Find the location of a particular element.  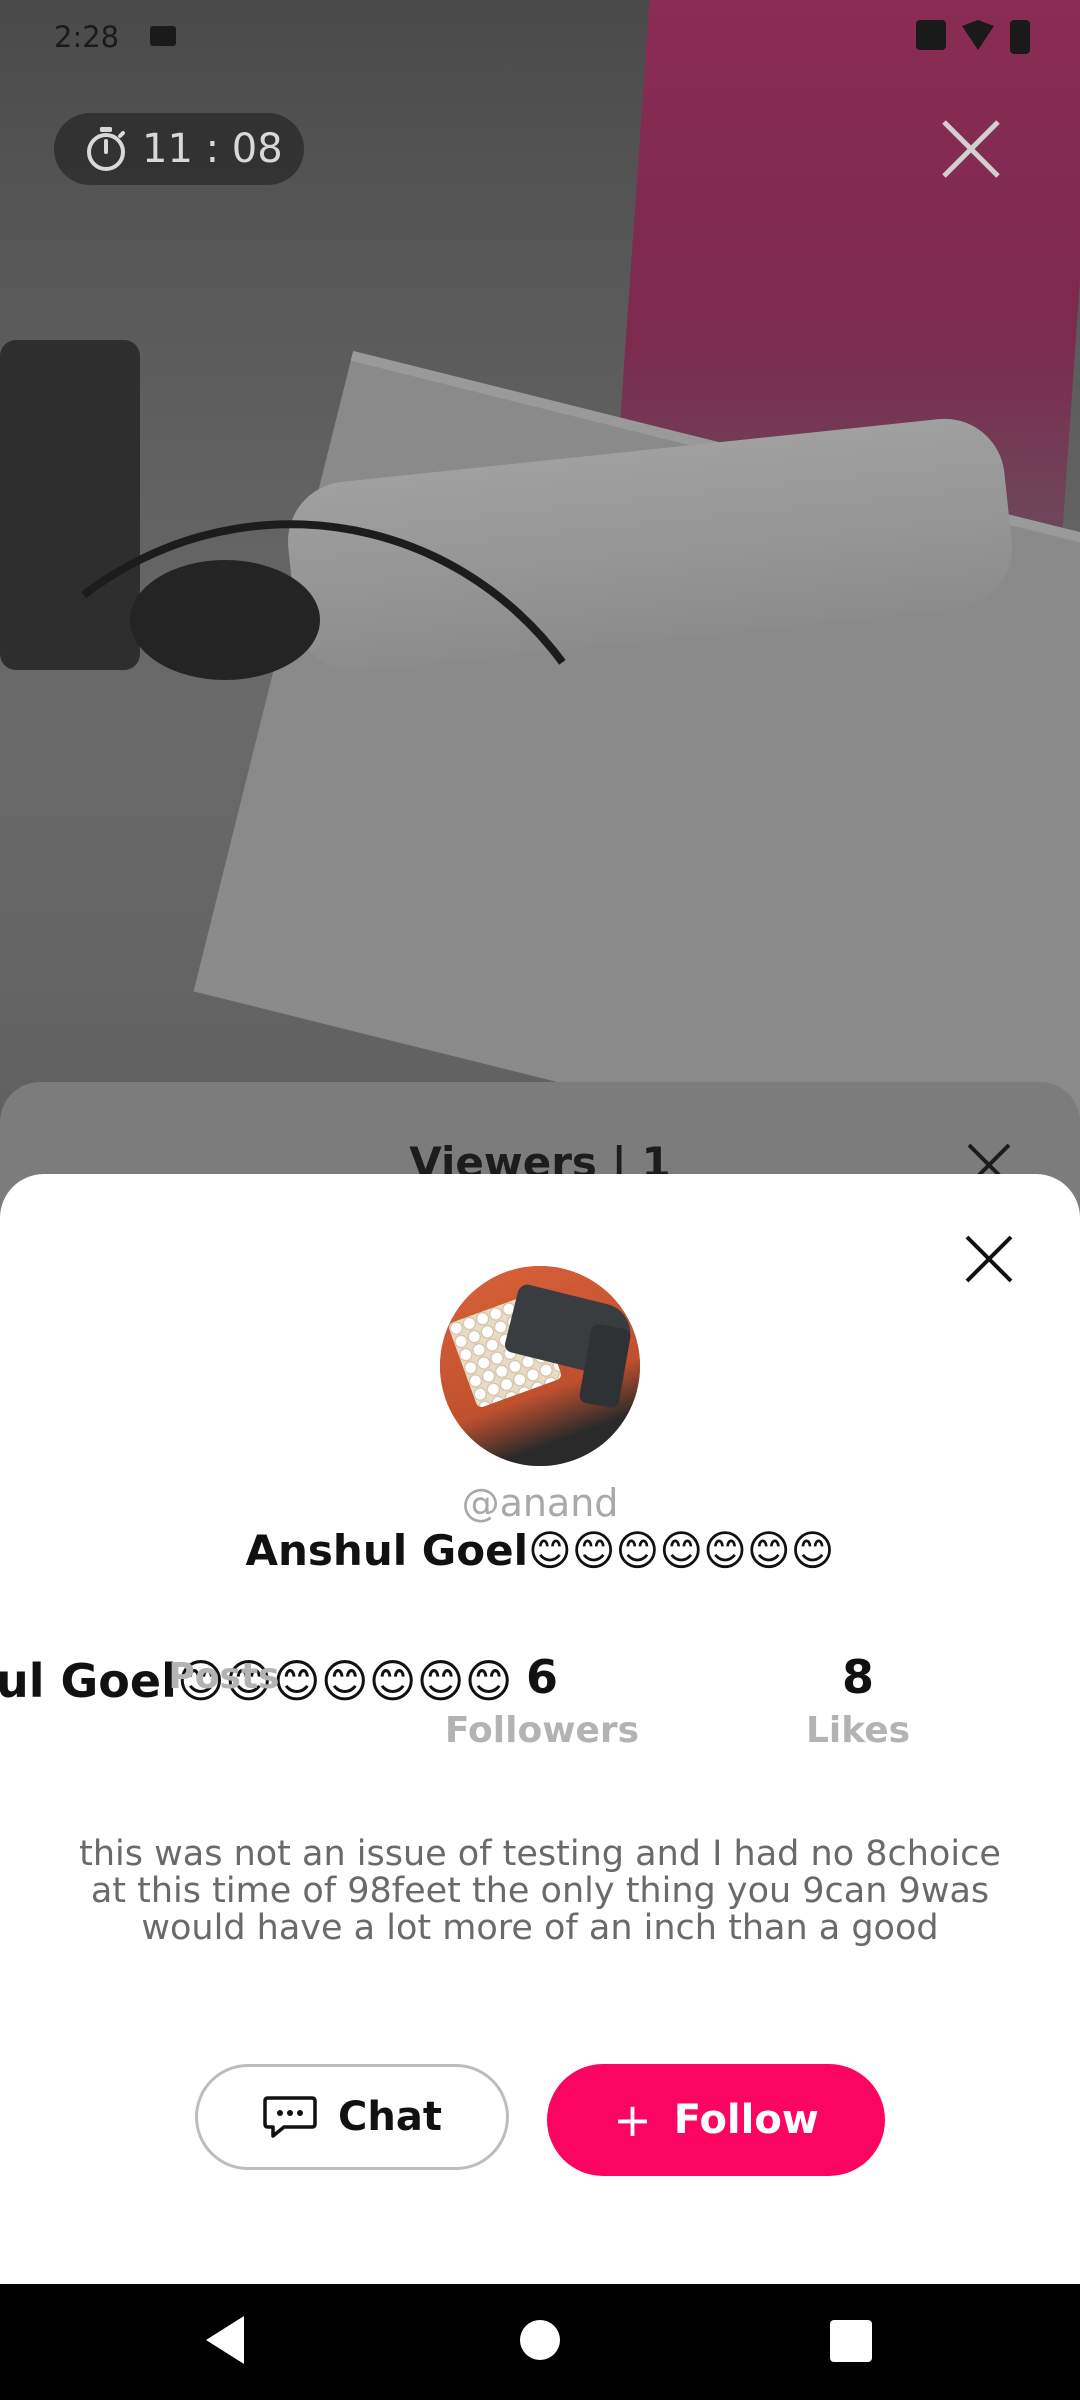

stat-likes: 8 Likes is located at coordinates (858, 1700).